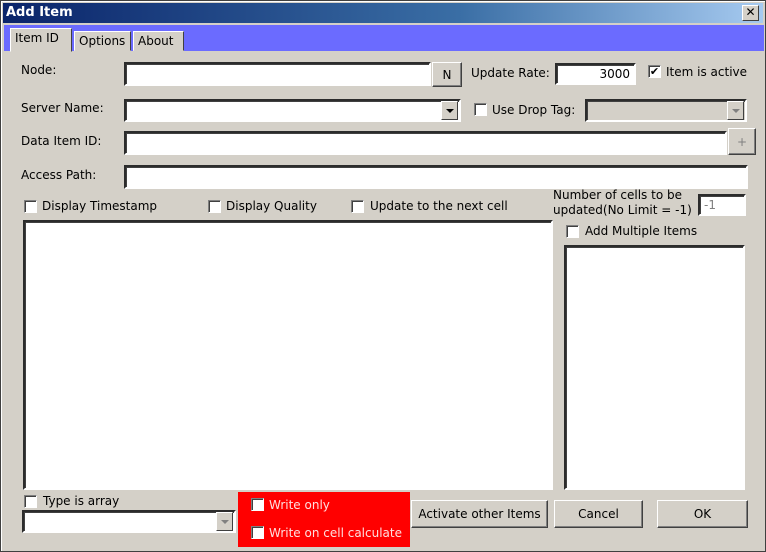  Describe the element at coordinates (654, 71) in the screenshot. I see `item-active-checkbox: ✔` at that location.